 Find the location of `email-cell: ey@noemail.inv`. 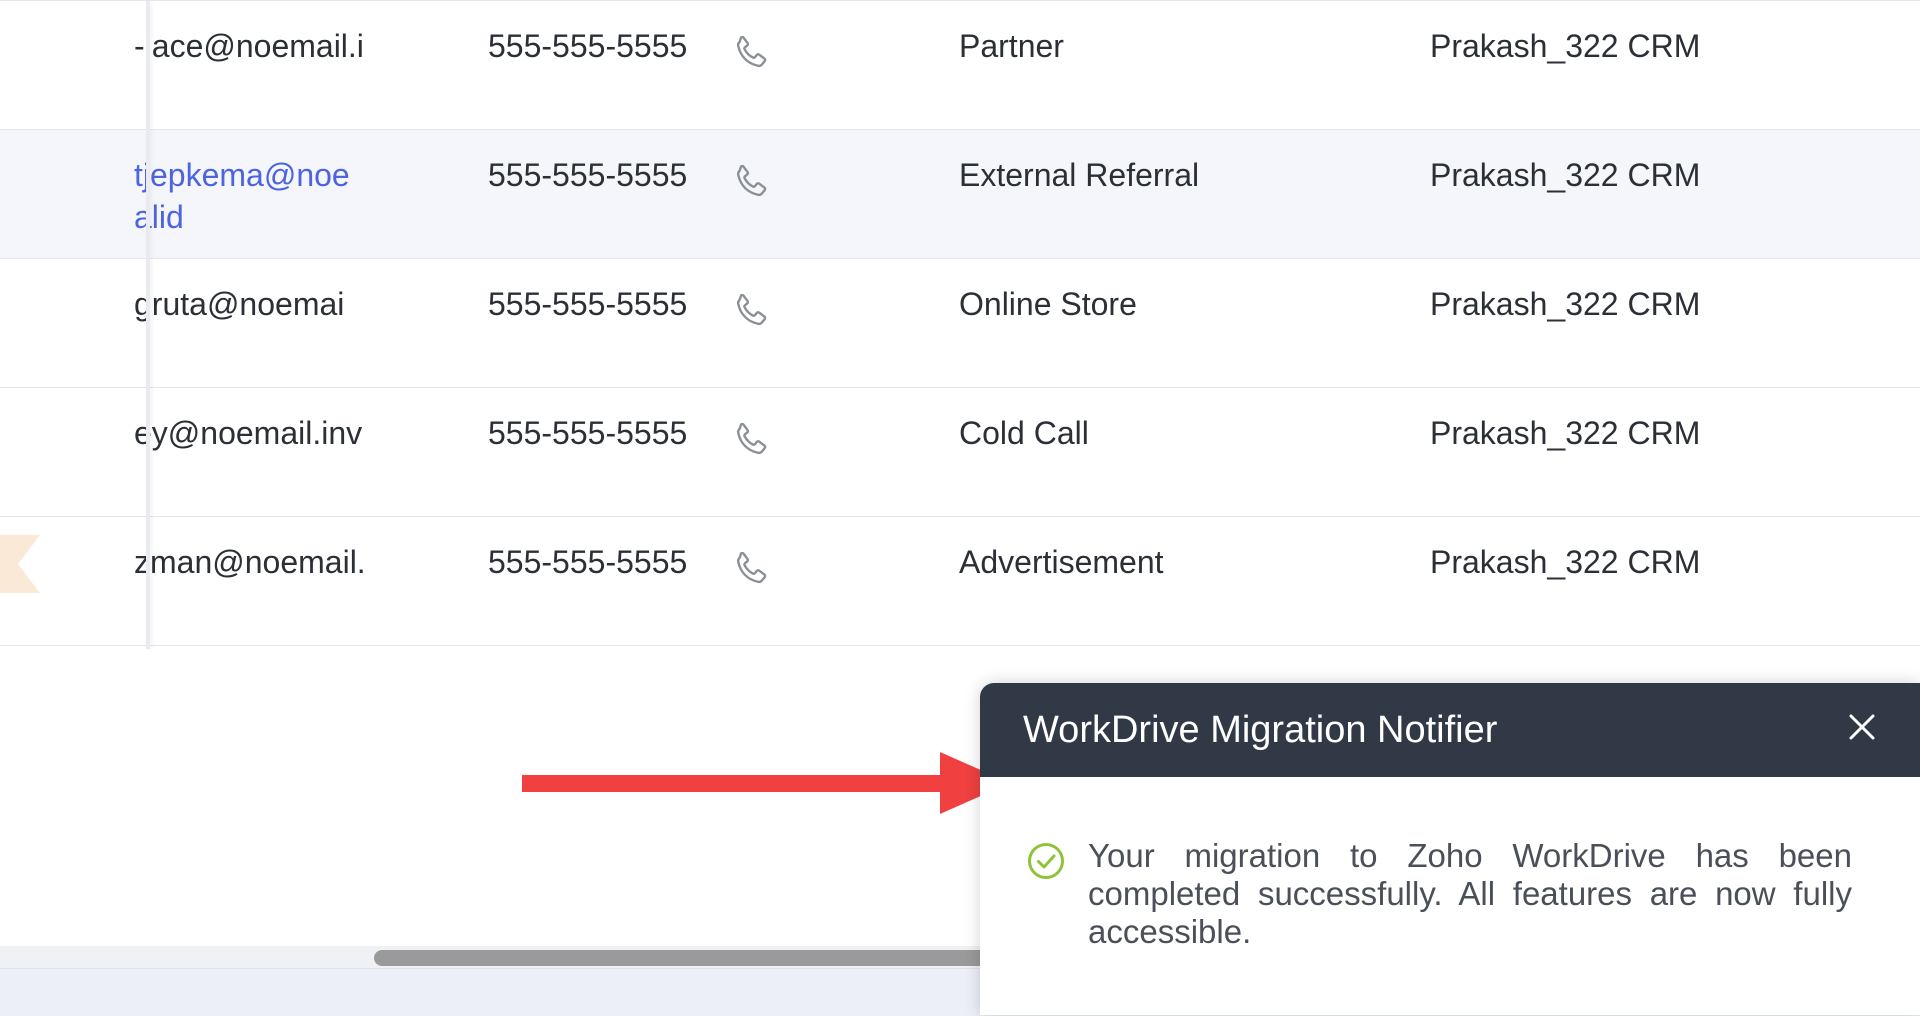

email-cell: ey@noemail.inv is located at coordinates (256, 457).